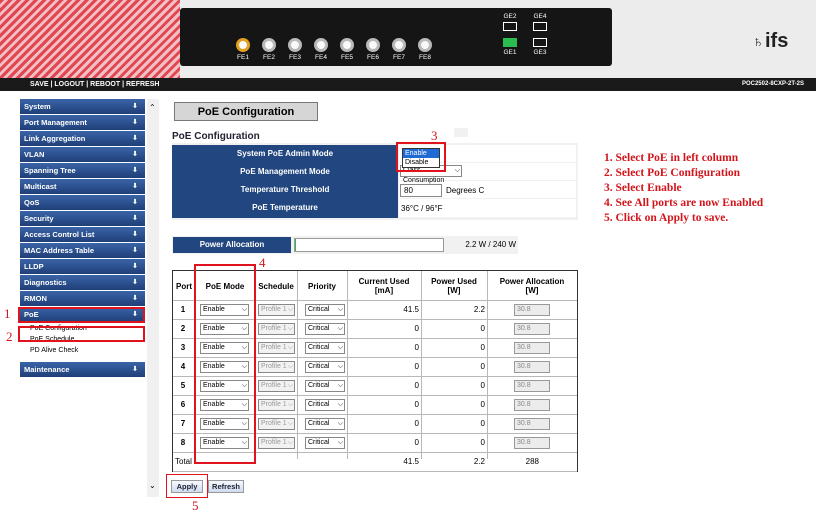 The image size is (816, 515). I want to click on power-allocation-value: 2.2 W / 240 W, so click(490, 244).